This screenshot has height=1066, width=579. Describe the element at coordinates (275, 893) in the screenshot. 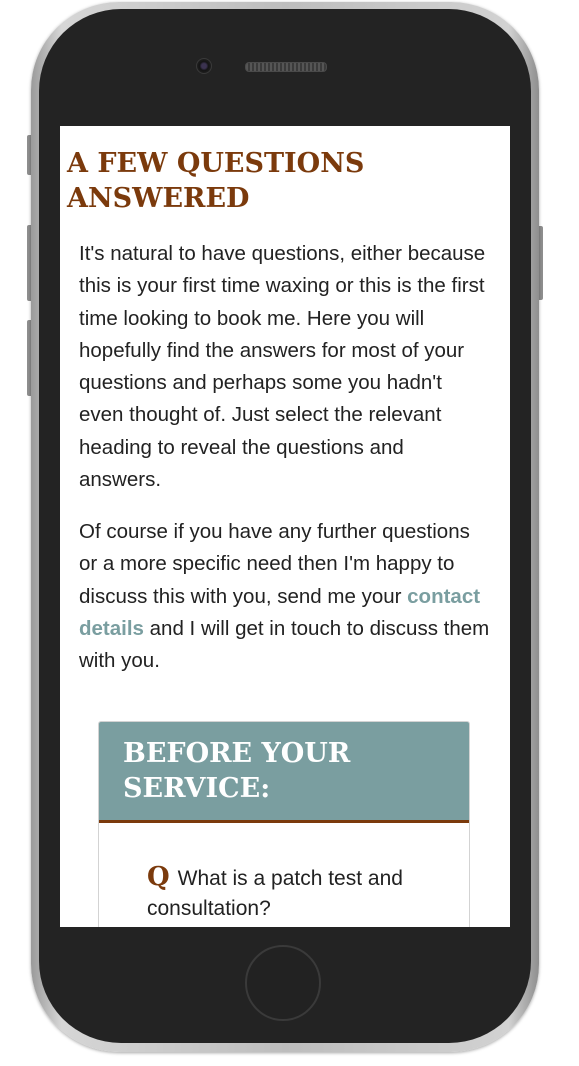

I see `question-text: What is a patch test and consultation?` at that location.